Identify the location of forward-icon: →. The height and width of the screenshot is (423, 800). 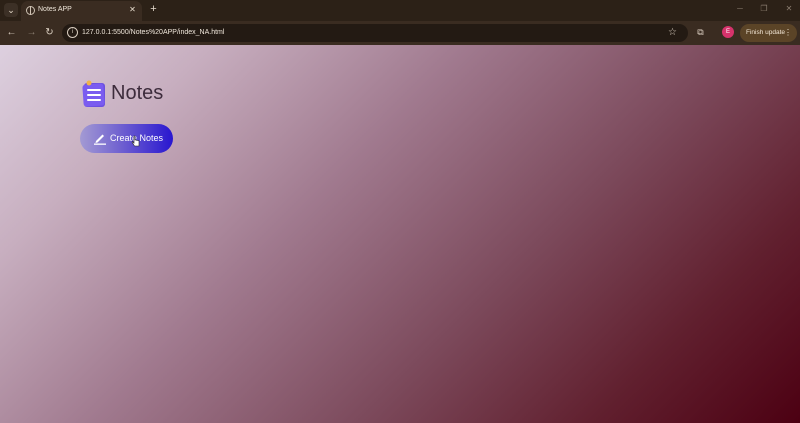
(31, 32).